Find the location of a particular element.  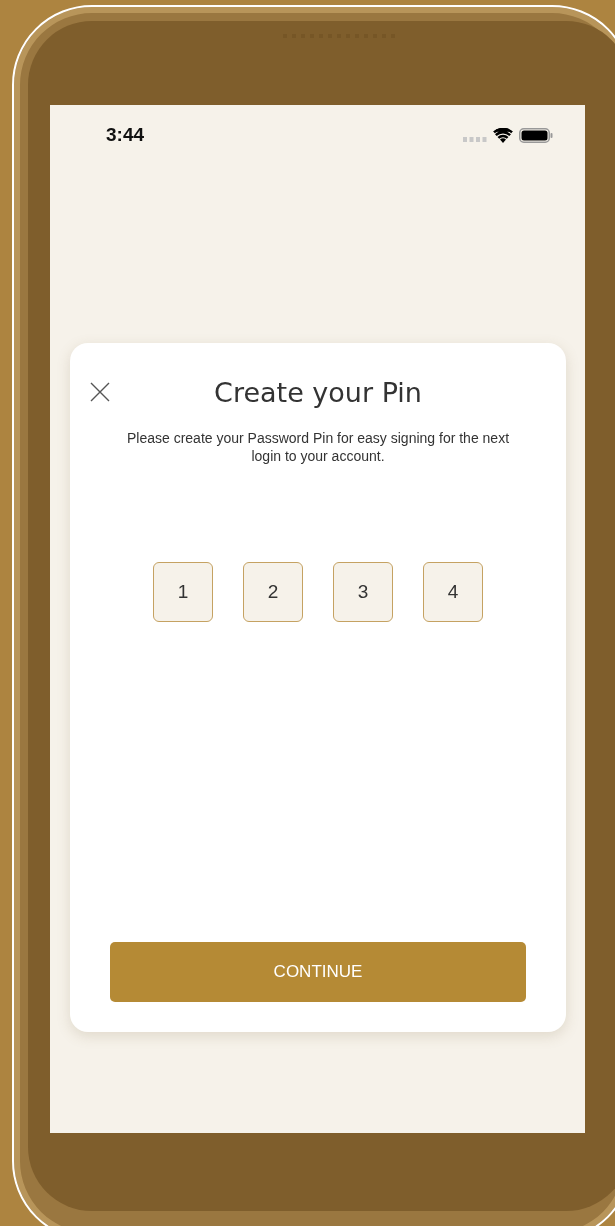

close-button is located at coordinates (100, 392).